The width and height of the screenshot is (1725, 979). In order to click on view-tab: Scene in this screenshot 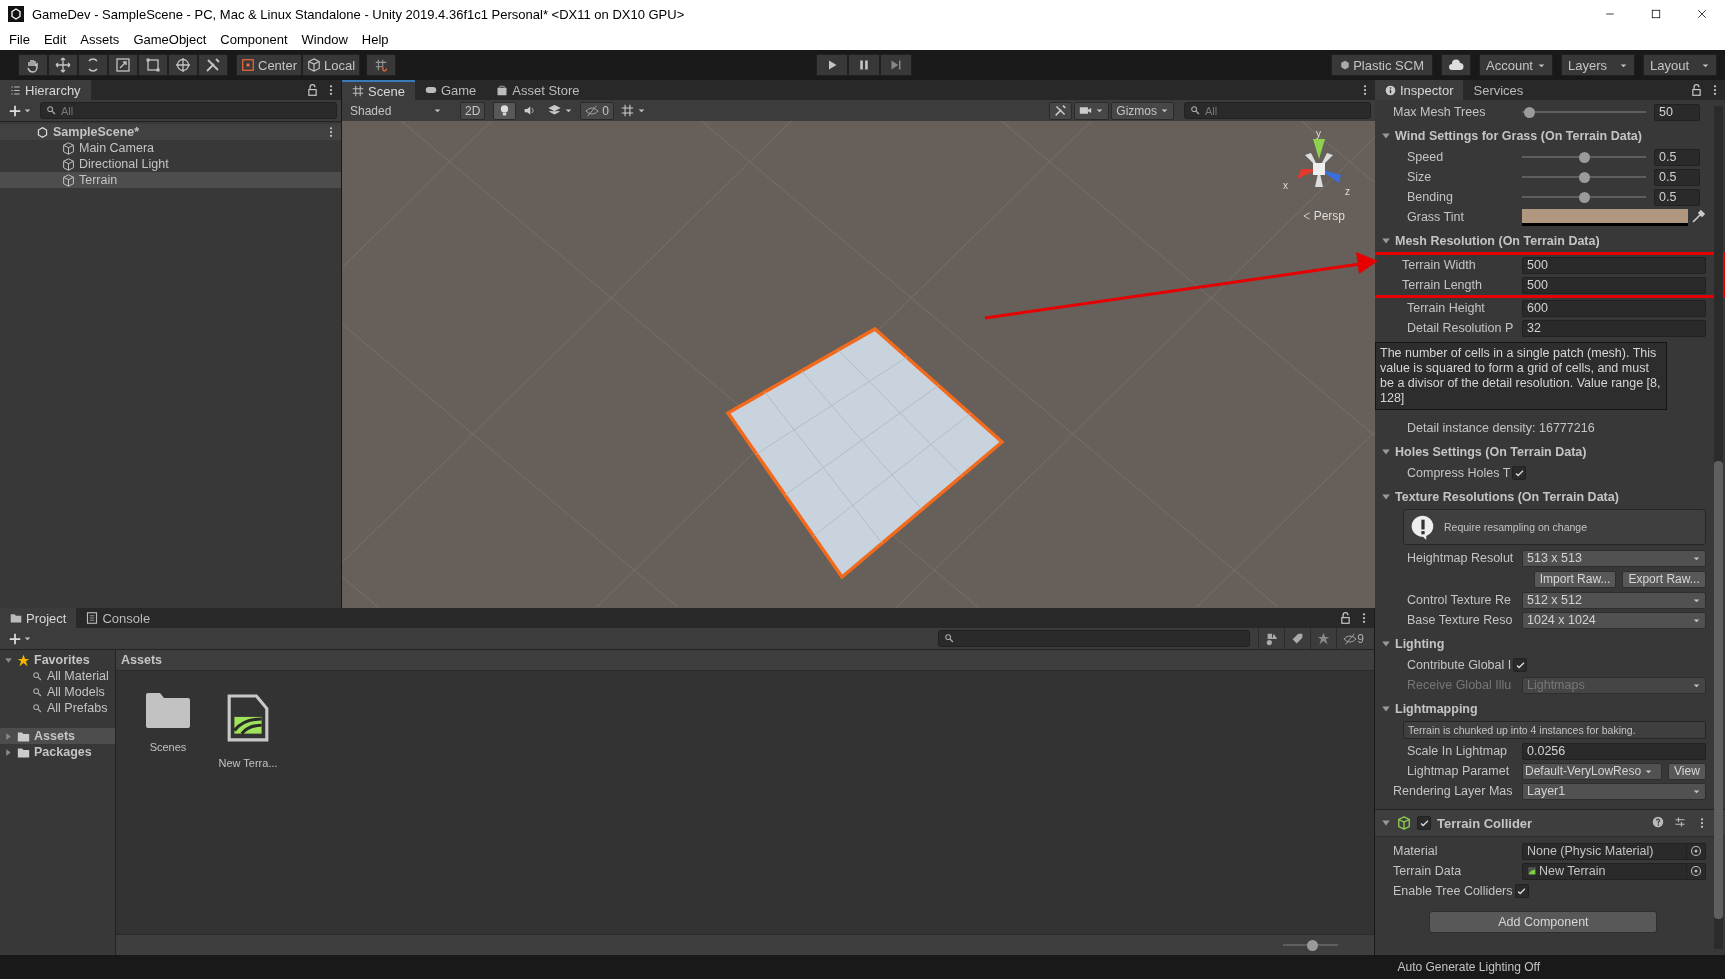, I will do `click(378, 90)`.